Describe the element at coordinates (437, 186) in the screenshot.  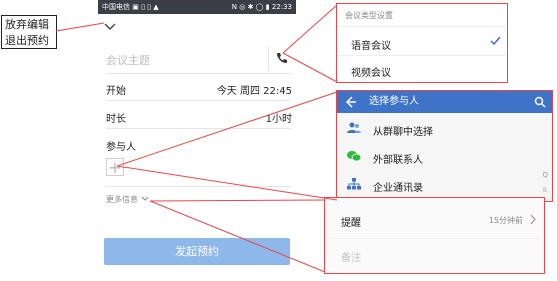
I see `list-item-org-directory: 企业通讯录` at that location.